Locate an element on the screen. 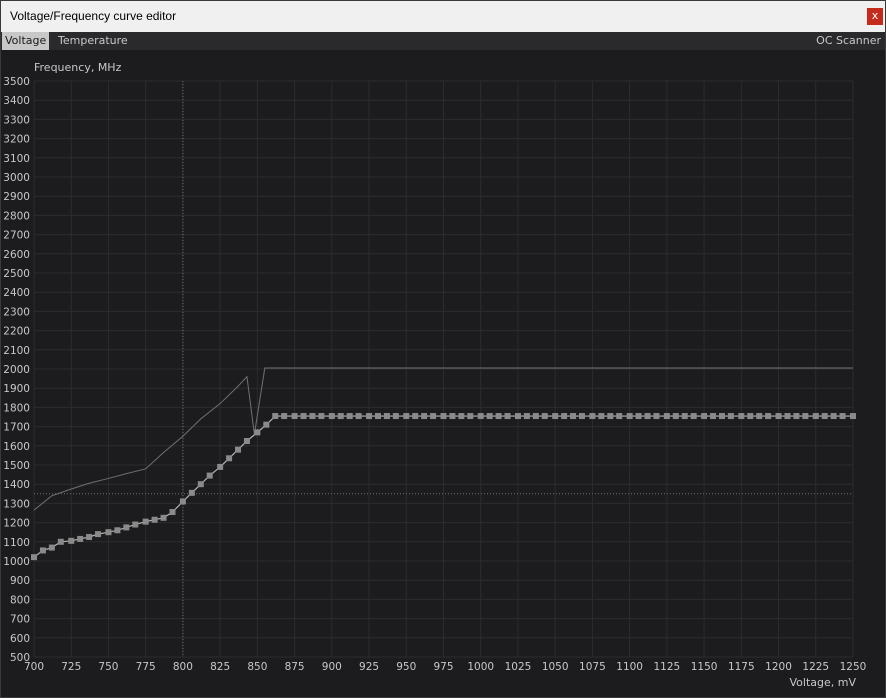 The height and width of the screenshot is (698, 886). y-axis-label: Frequency, MHz is located at coordinates (78, 67).